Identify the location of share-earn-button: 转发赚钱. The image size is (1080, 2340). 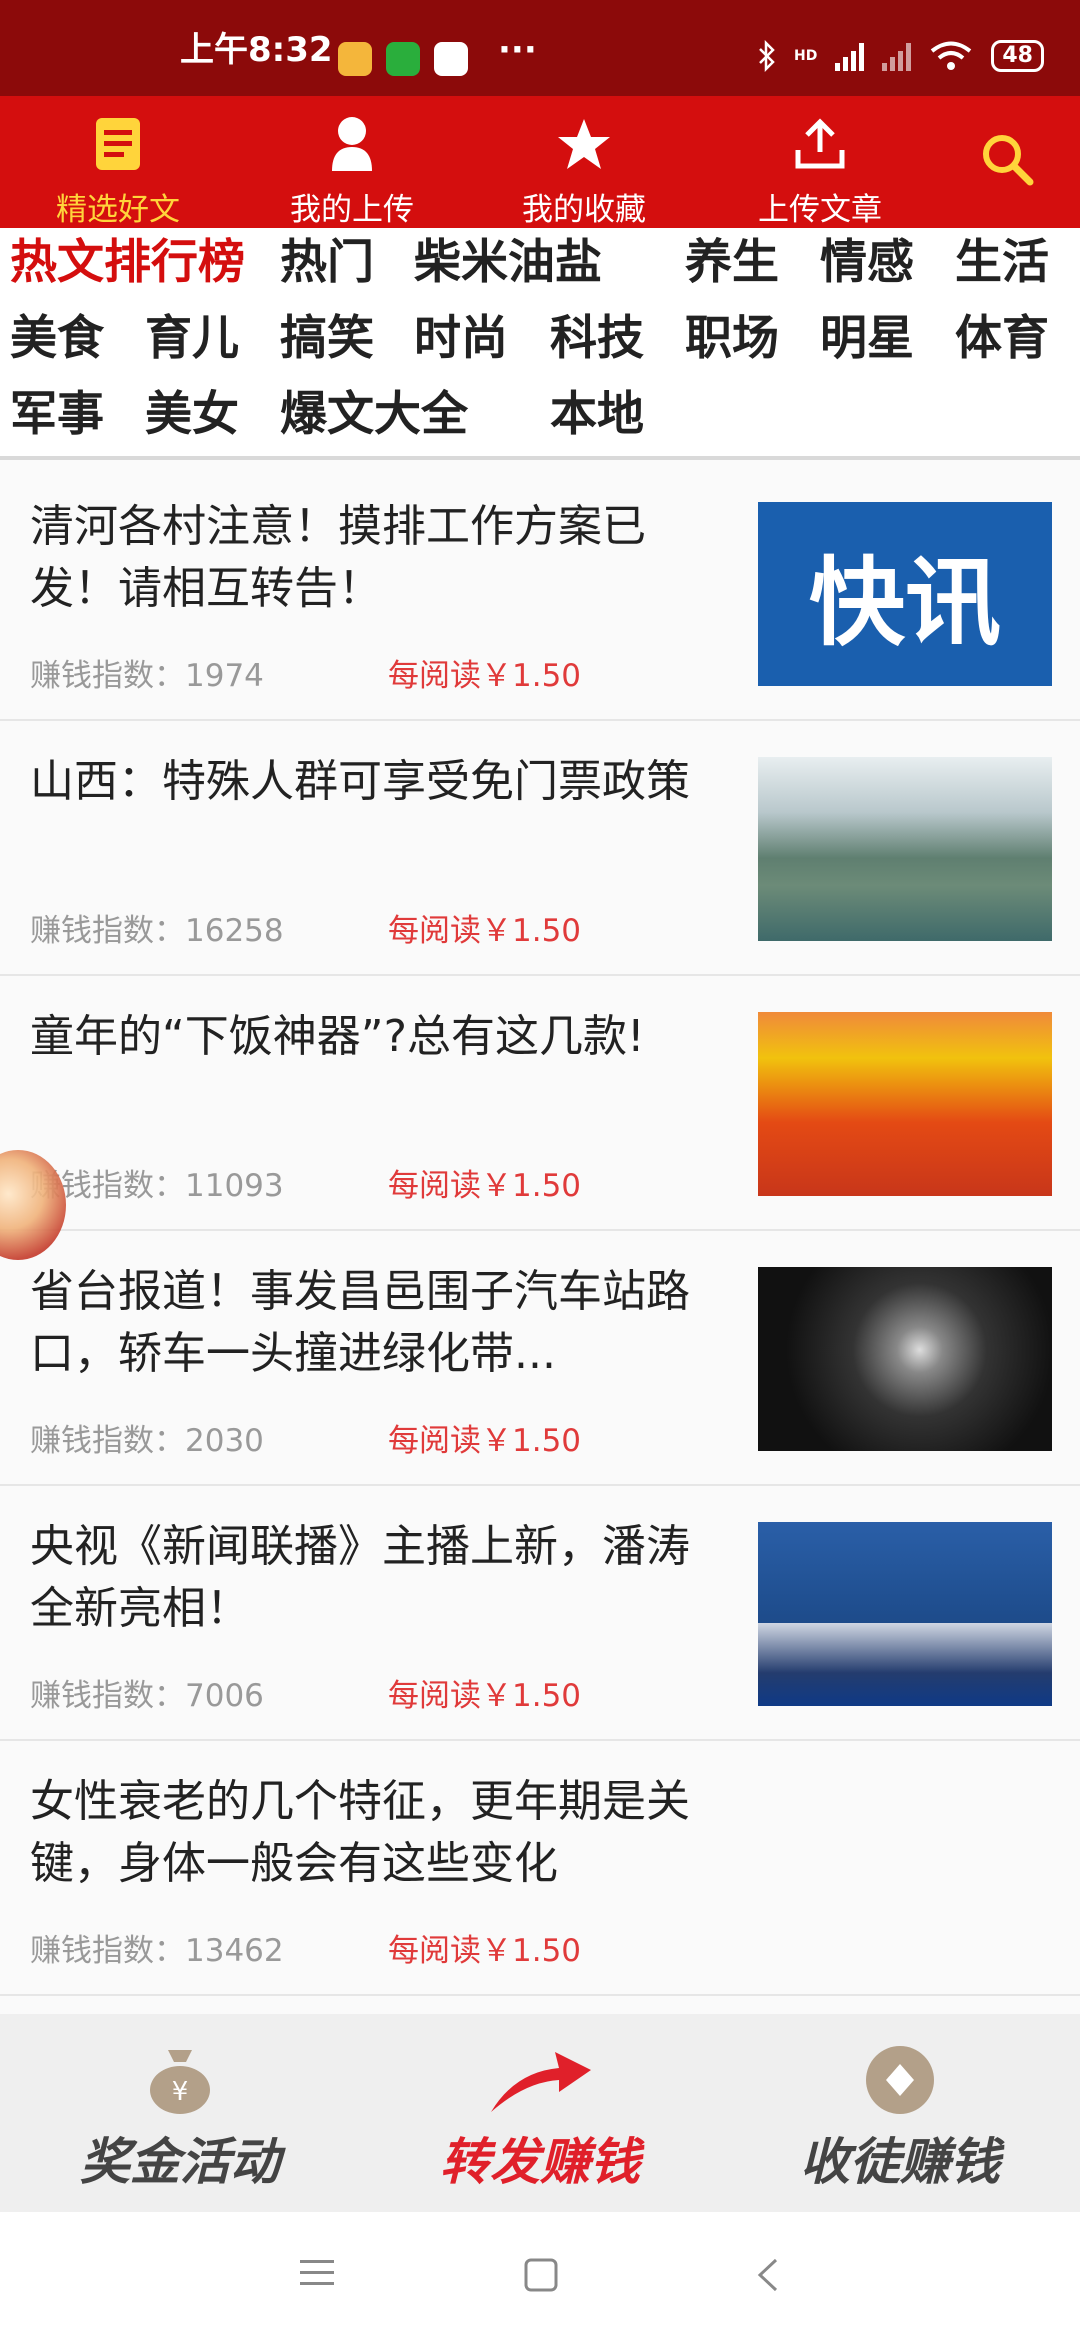
(540, 2119).